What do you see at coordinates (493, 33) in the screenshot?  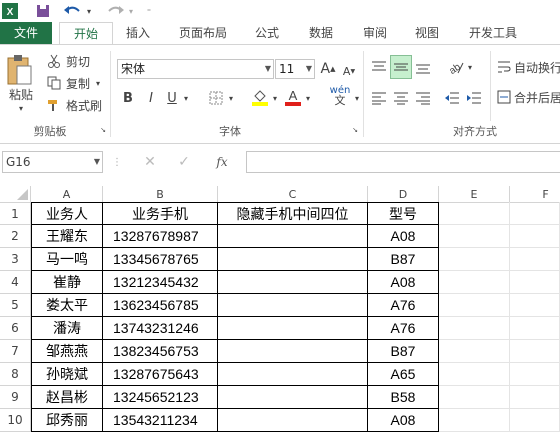 I see `tab-developer: 开发工具` at bounding box center [493, 33].